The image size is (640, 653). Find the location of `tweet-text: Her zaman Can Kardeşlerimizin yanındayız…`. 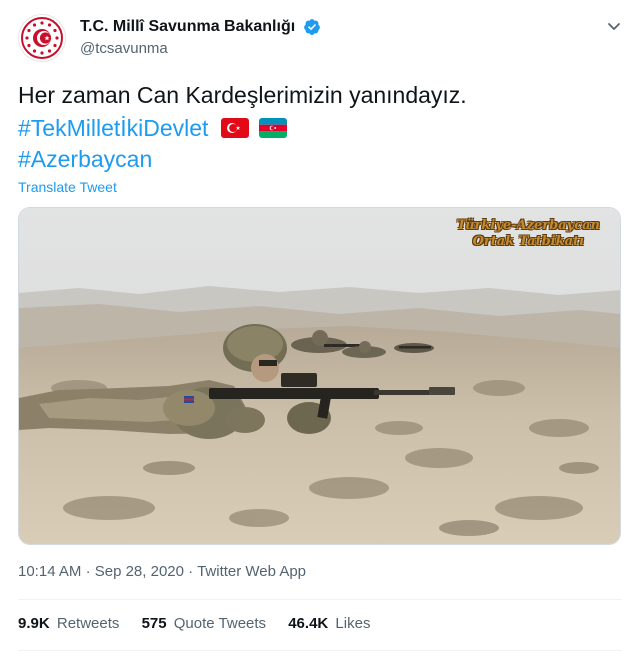

tweet-text: Her zaman Can Kardeşlerimizin yanındayız… is located at coordinates (242, 95).